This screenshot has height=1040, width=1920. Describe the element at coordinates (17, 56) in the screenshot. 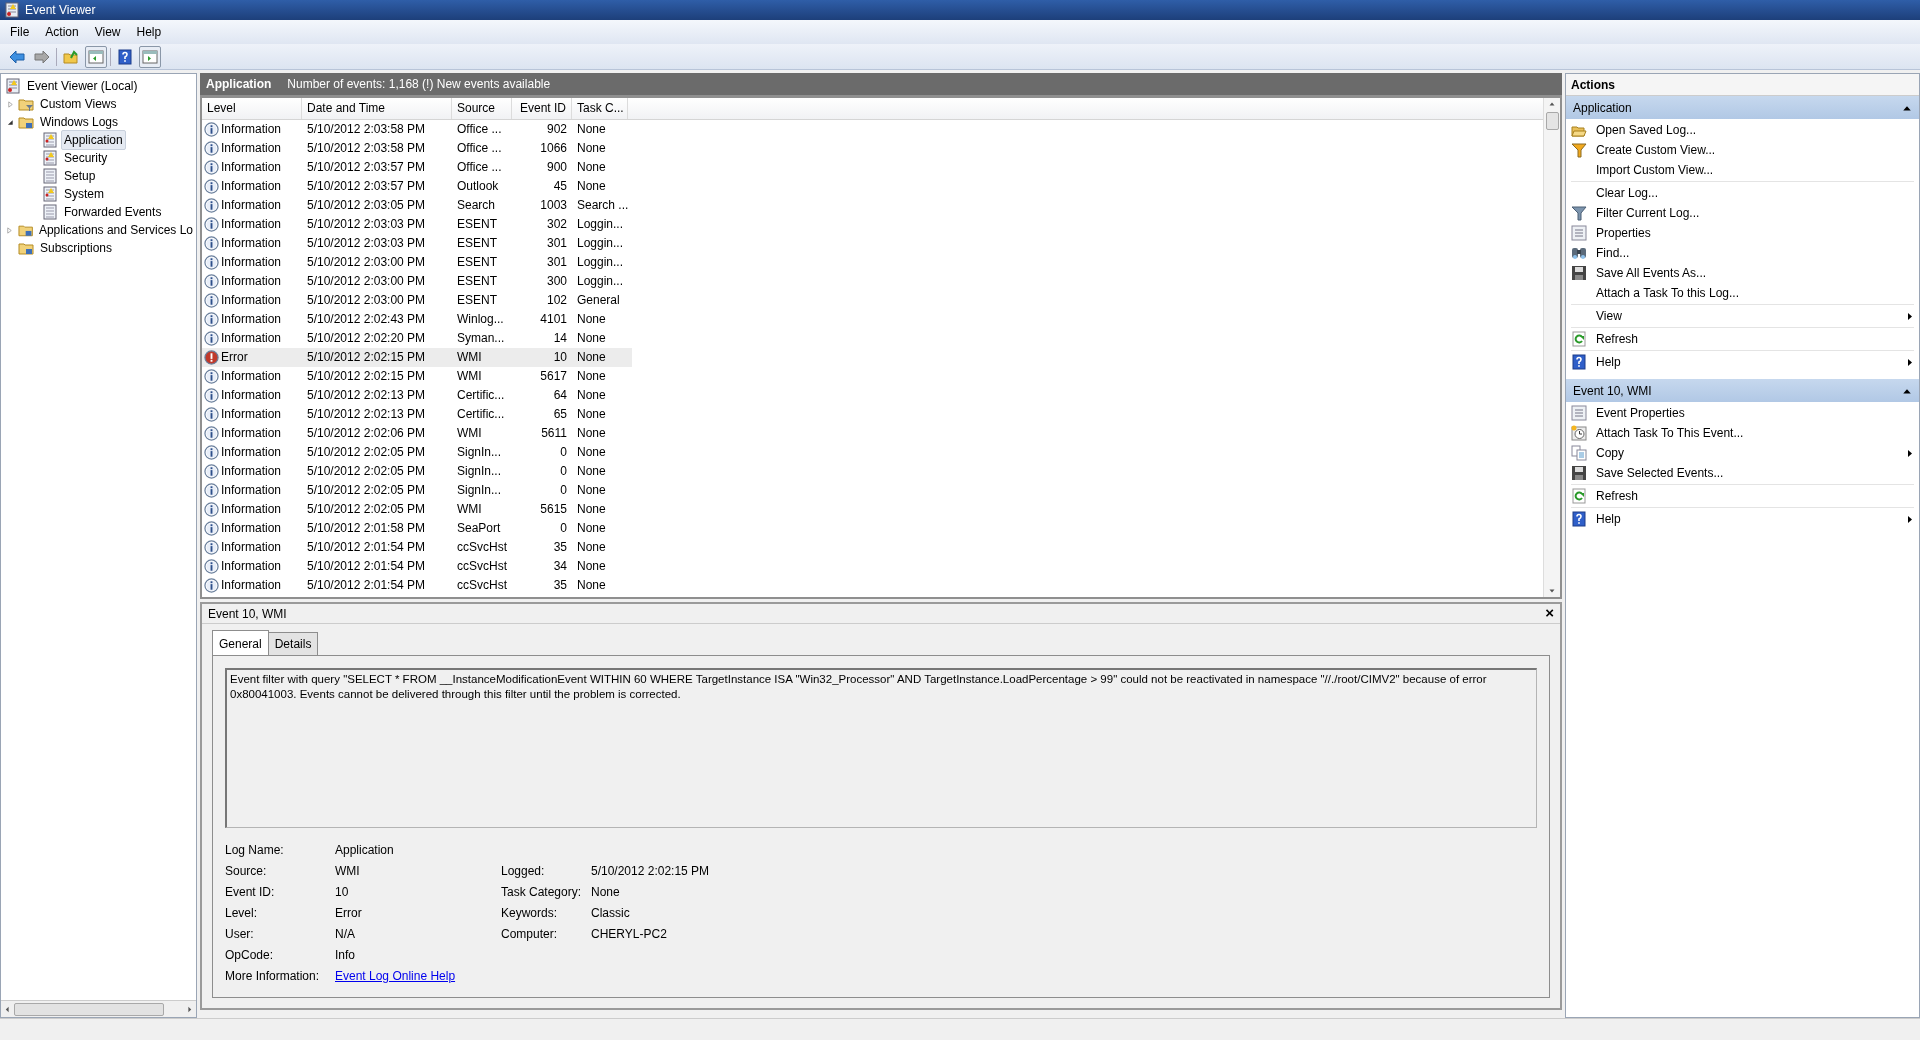

I see `back-arrow-icon` at that location.